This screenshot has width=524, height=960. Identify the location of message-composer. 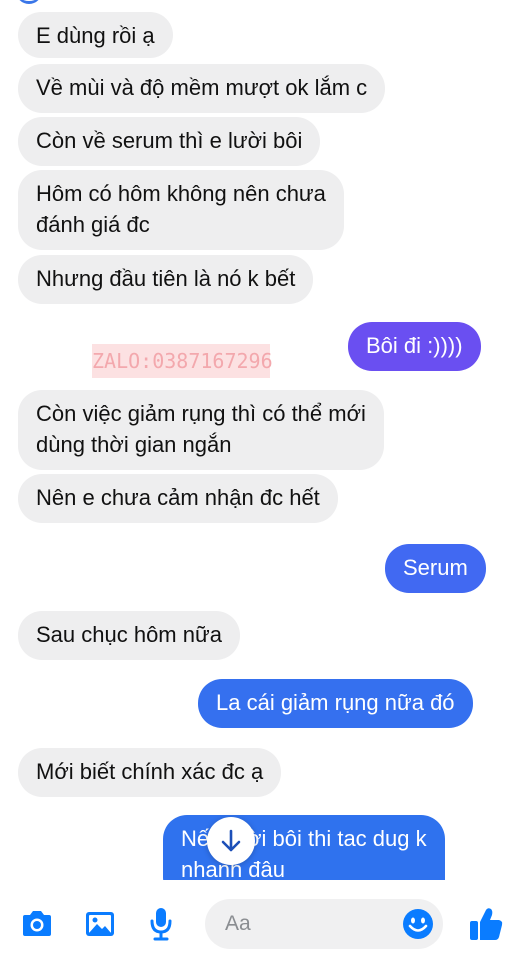
(262, 920).